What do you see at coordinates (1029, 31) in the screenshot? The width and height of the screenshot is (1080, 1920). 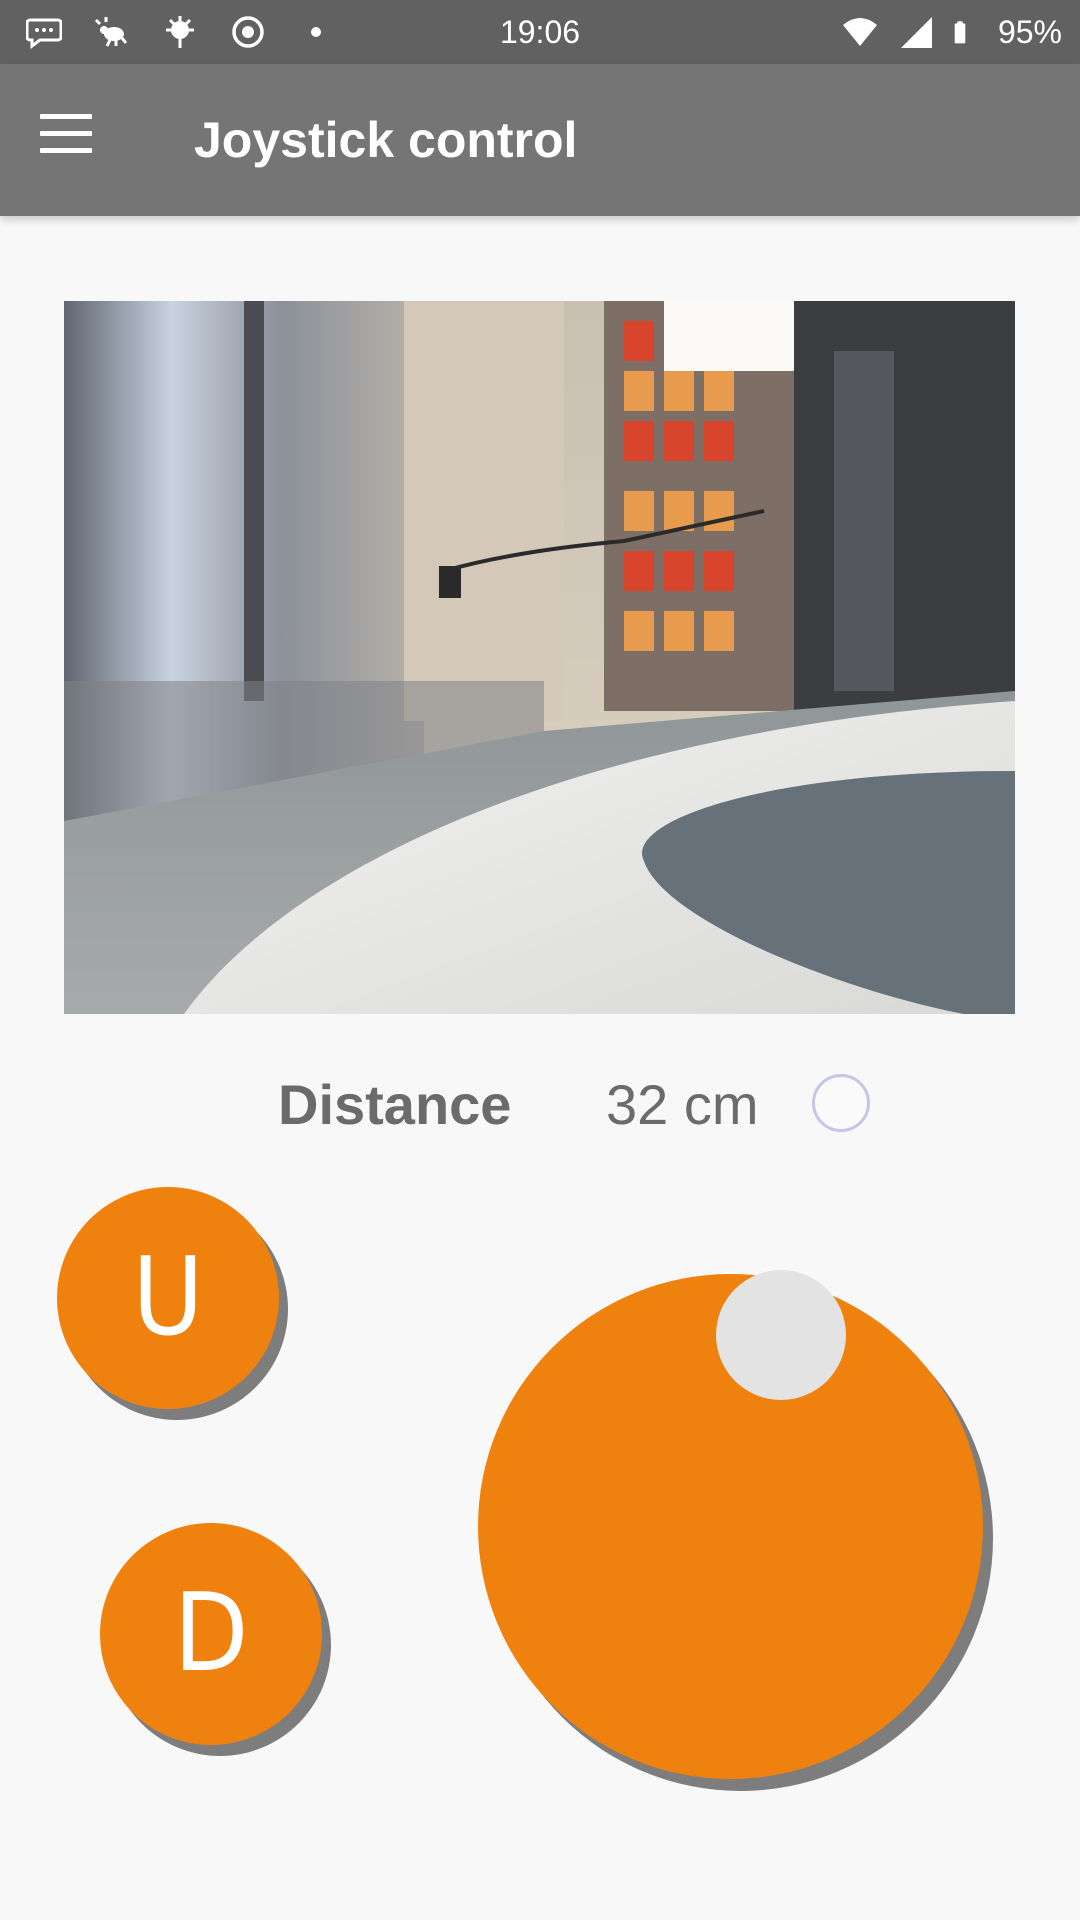 I see `battery-percent: 95%` at bounding box center [1029, 31].